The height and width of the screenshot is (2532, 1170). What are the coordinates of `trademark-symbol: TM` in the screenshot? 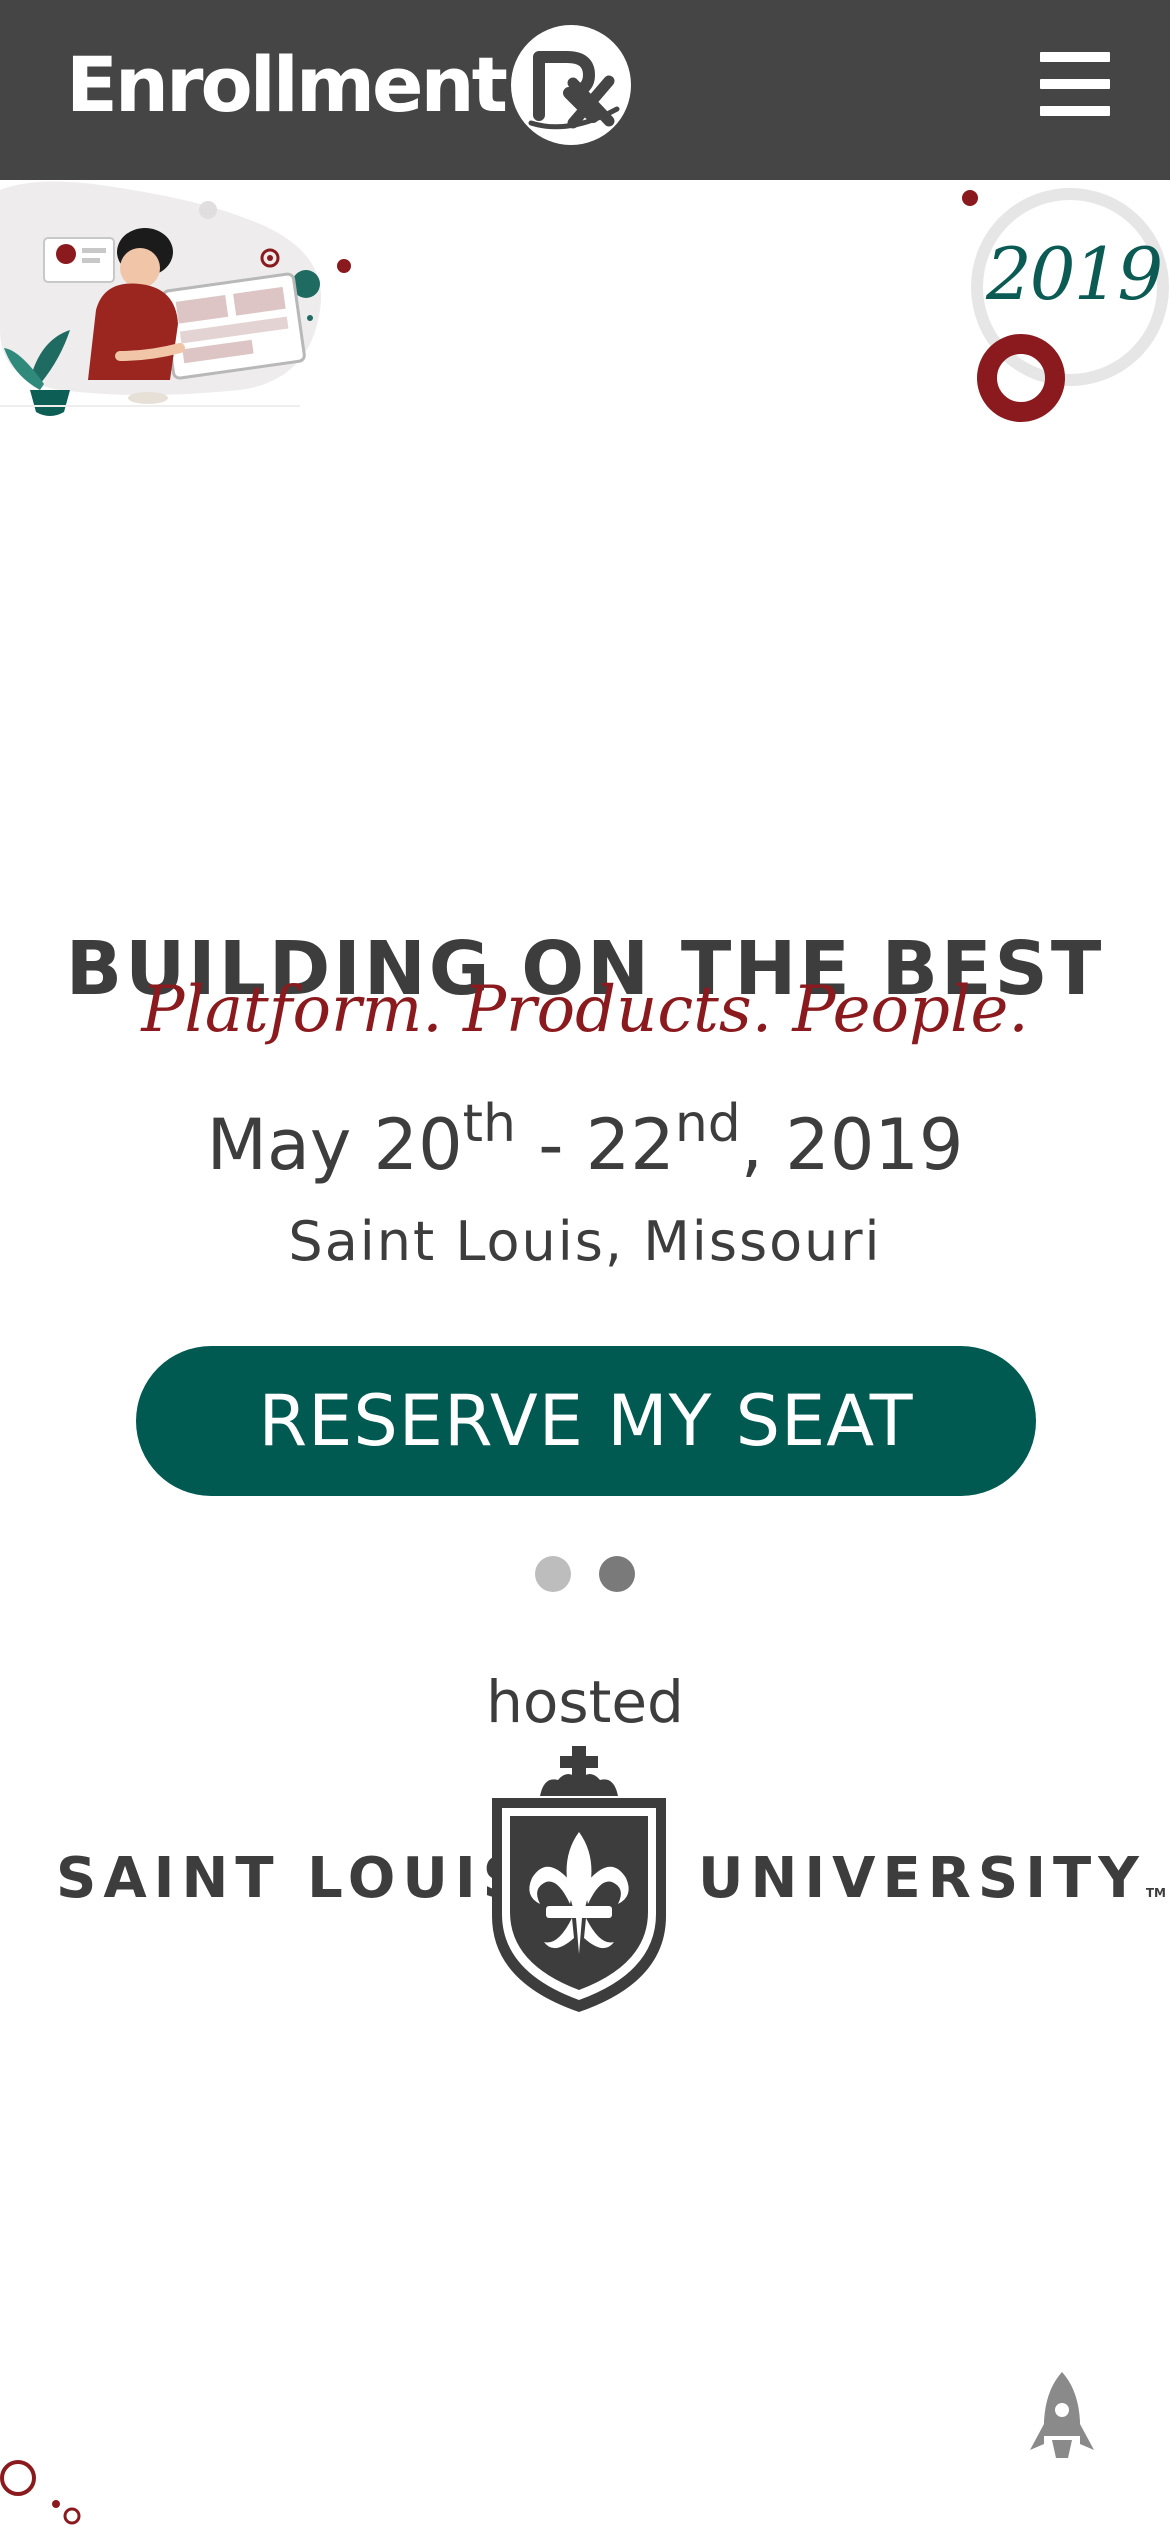 It's located at (1155, 1893).